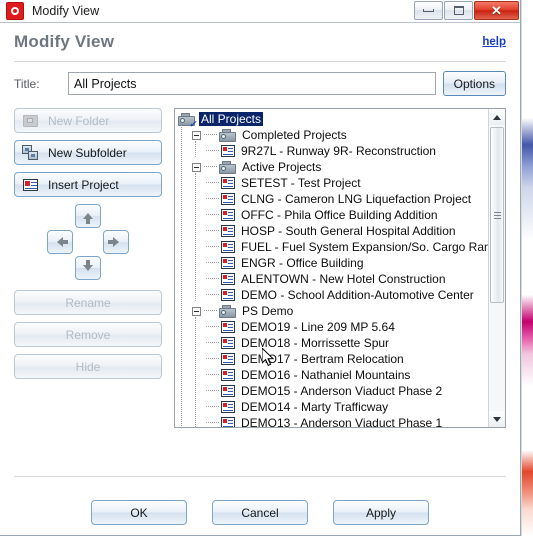 Image resolution: width=533 pixels, height=536 pixels. I want to click on background-right-divider, so click(521, 268).